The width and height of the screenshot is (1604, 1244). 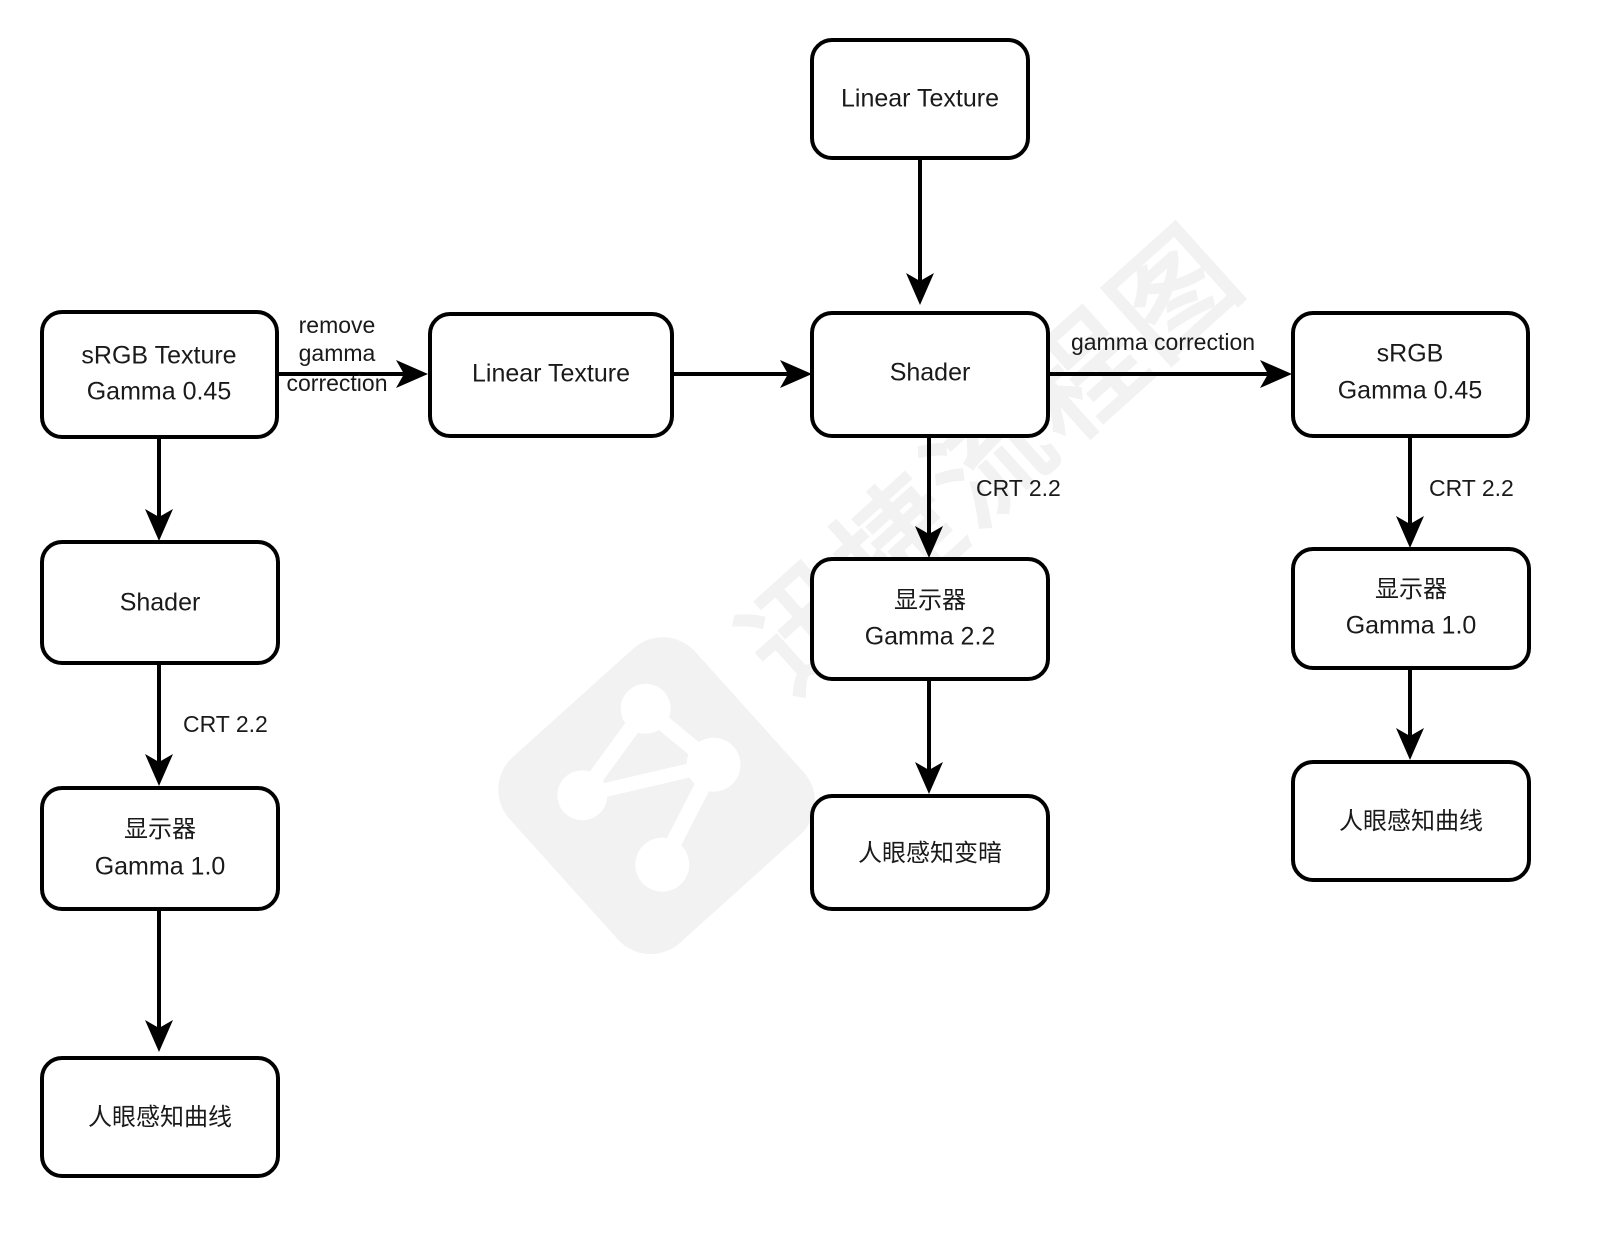 I want to click on node-monitor-center: 显示器 Gamma 2.2, so click(x=930, y=619).